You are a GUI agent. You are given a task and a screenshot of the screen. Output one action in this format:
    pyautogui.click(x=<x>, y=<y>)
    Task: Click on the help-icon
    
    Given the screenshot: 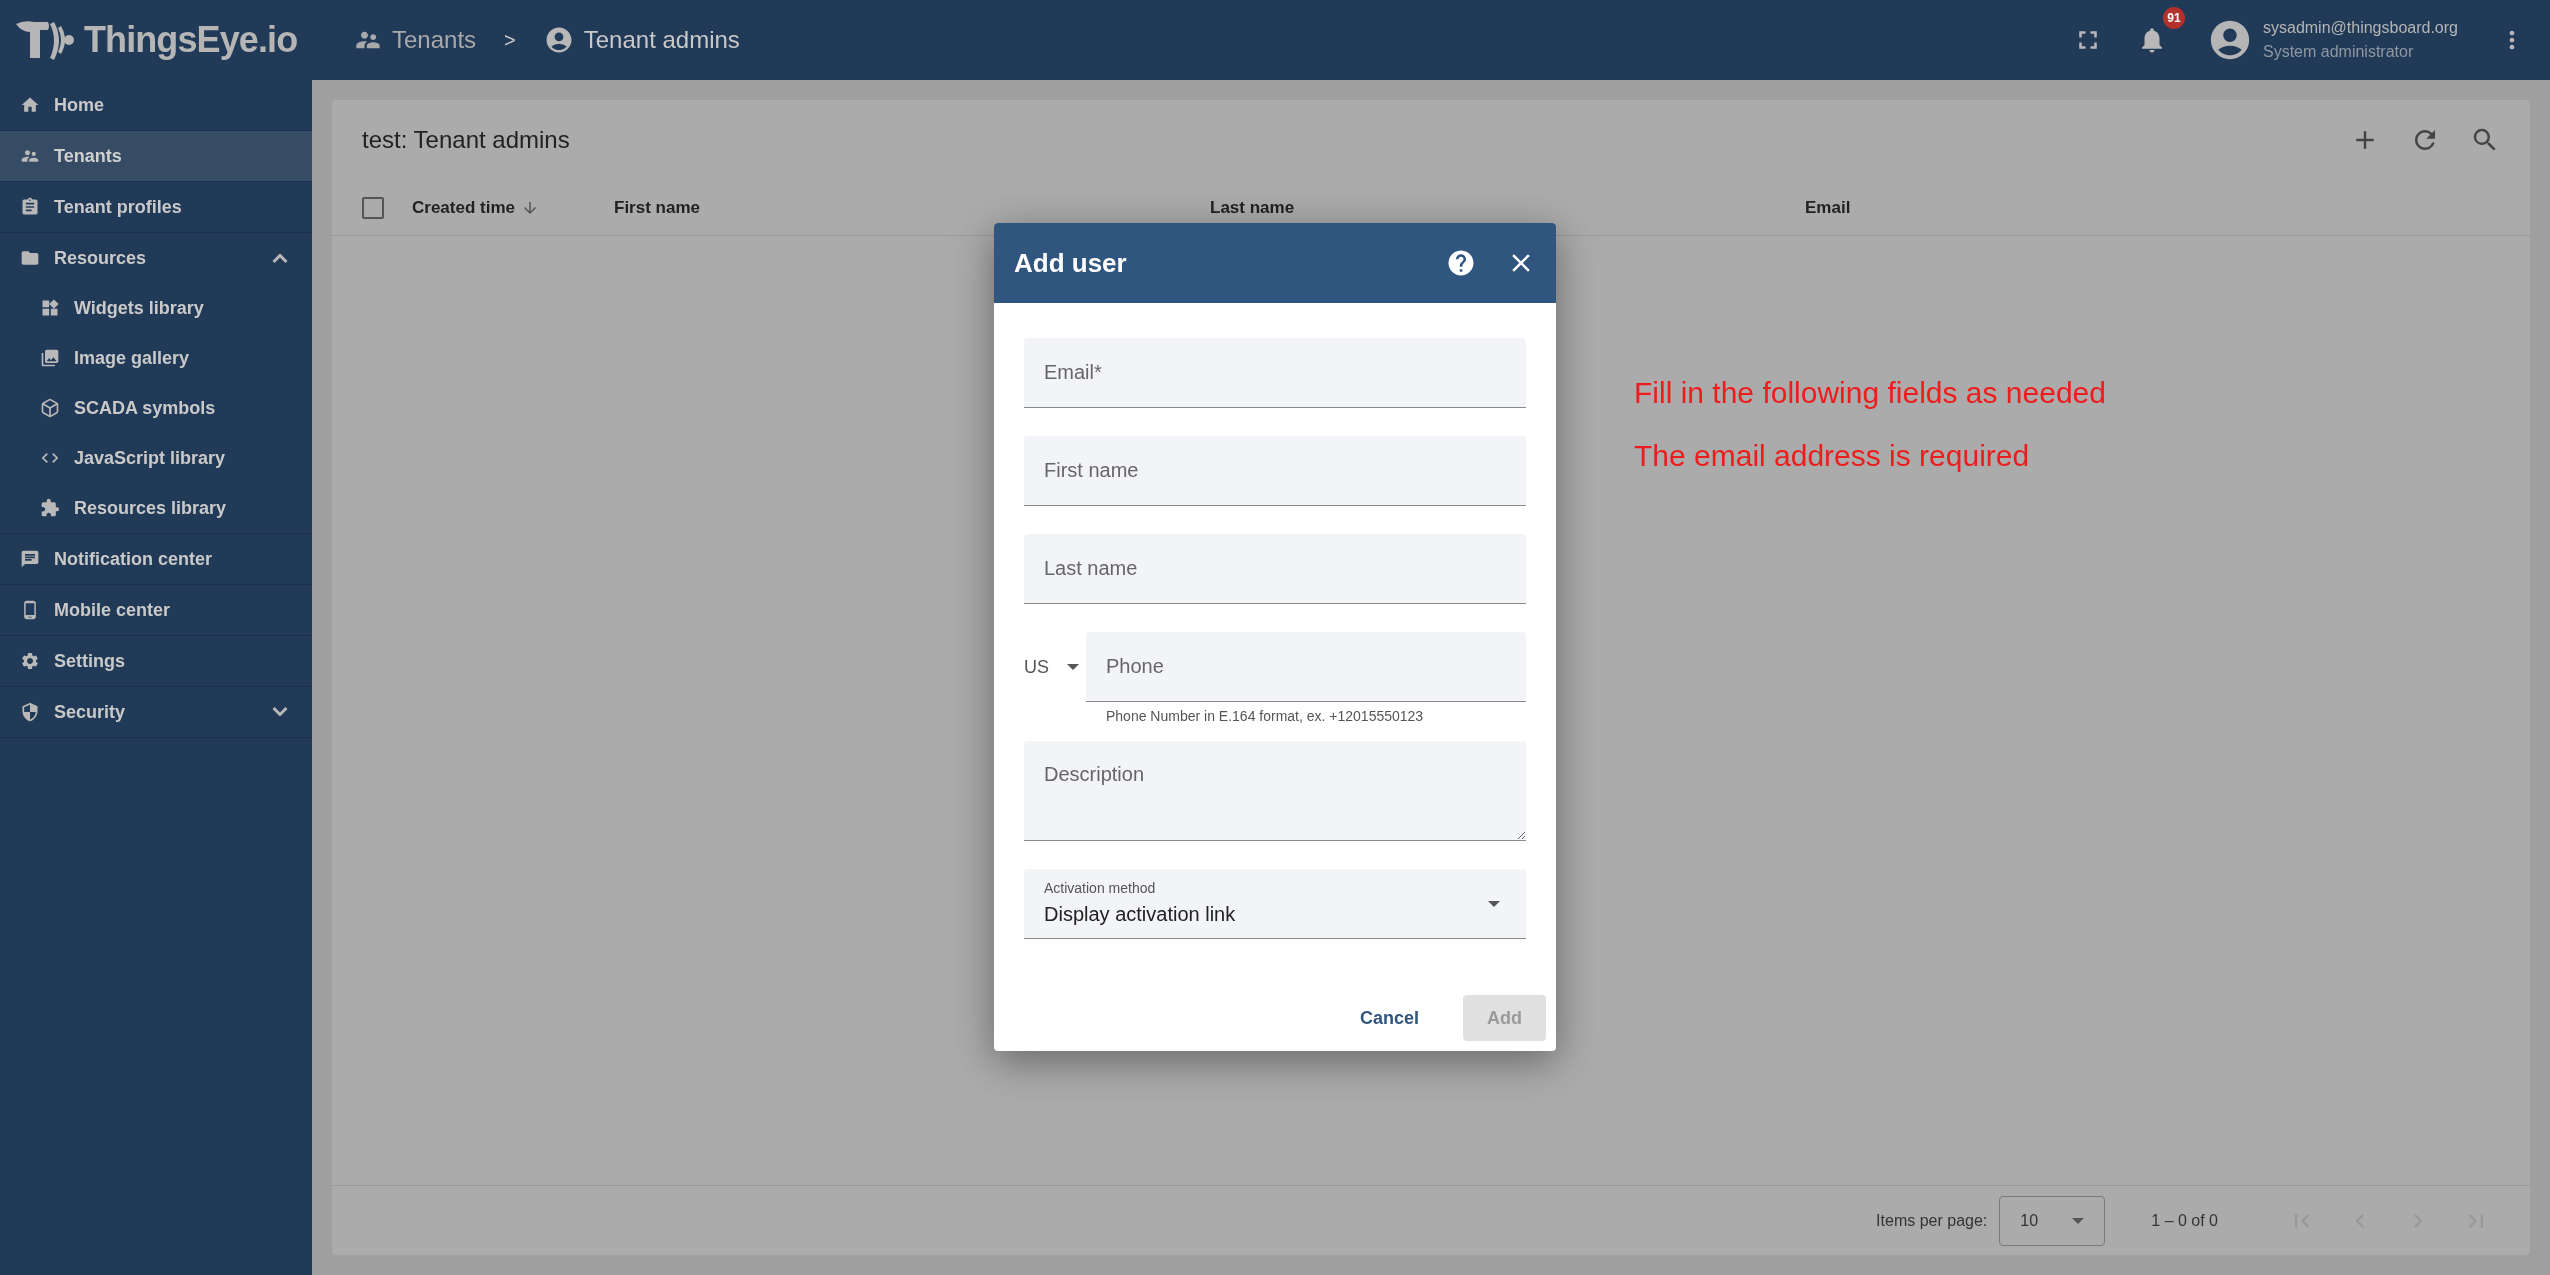 What is the action you would take?
    pyautogui.click(x=1461, y=263)
    